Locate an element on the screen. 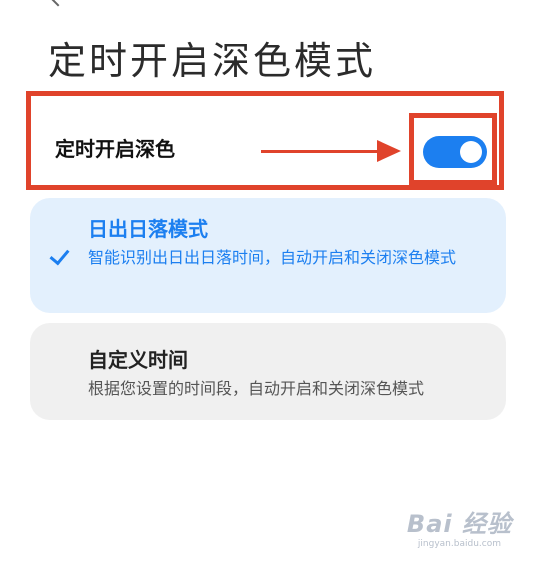  back-arrow-icon is located at coordinates (58, 3).